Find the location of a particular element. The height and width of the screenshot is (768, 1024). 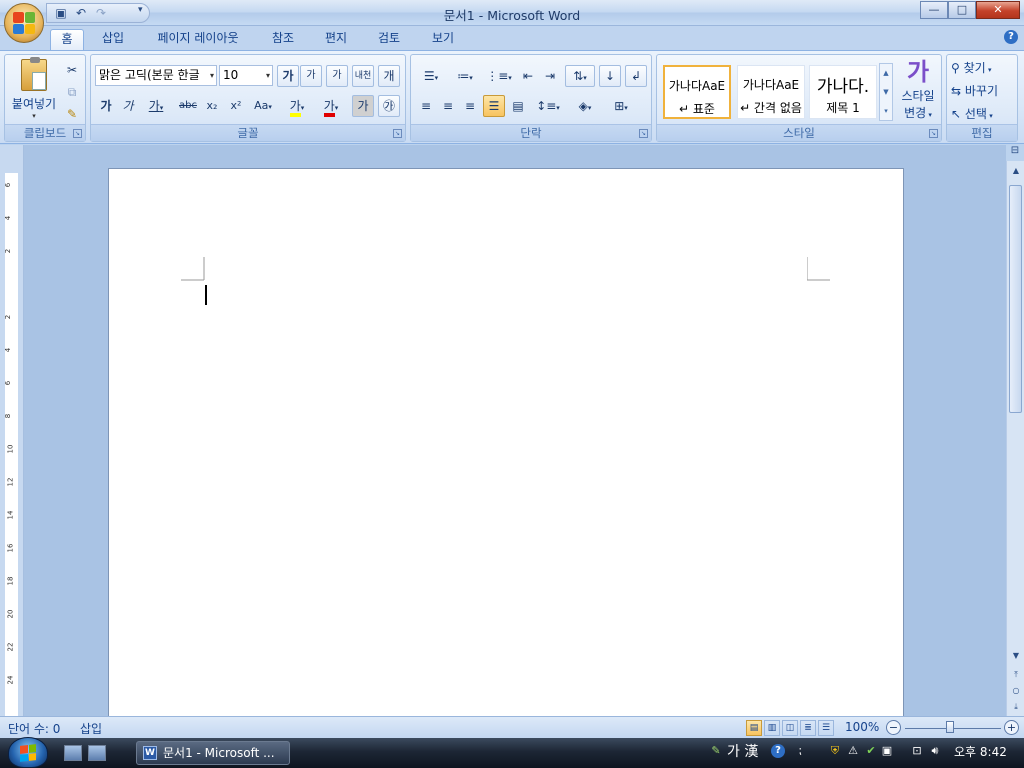

switch-windows-icon is located at coordinates (97, 753).